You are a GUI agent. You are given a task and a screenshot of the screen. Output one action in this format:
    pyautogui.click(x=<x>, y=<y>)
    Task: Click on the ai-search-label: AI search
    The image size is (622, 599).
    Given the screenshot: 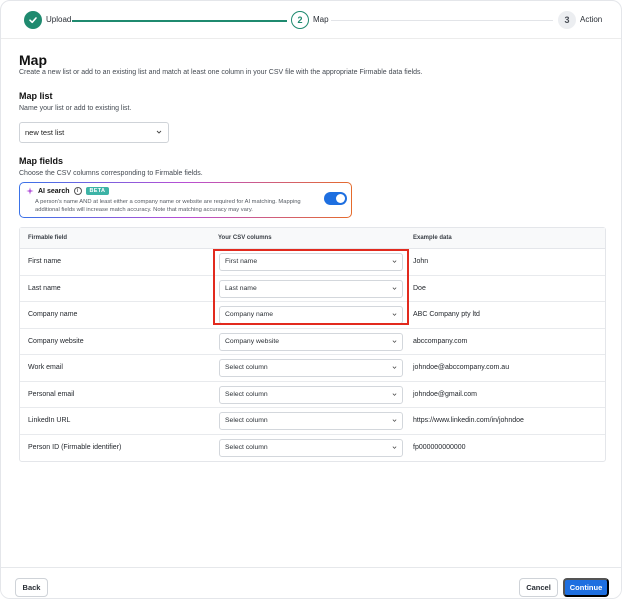 What is the action you would take?
    pyautogui.click(x=54, y=191)
    